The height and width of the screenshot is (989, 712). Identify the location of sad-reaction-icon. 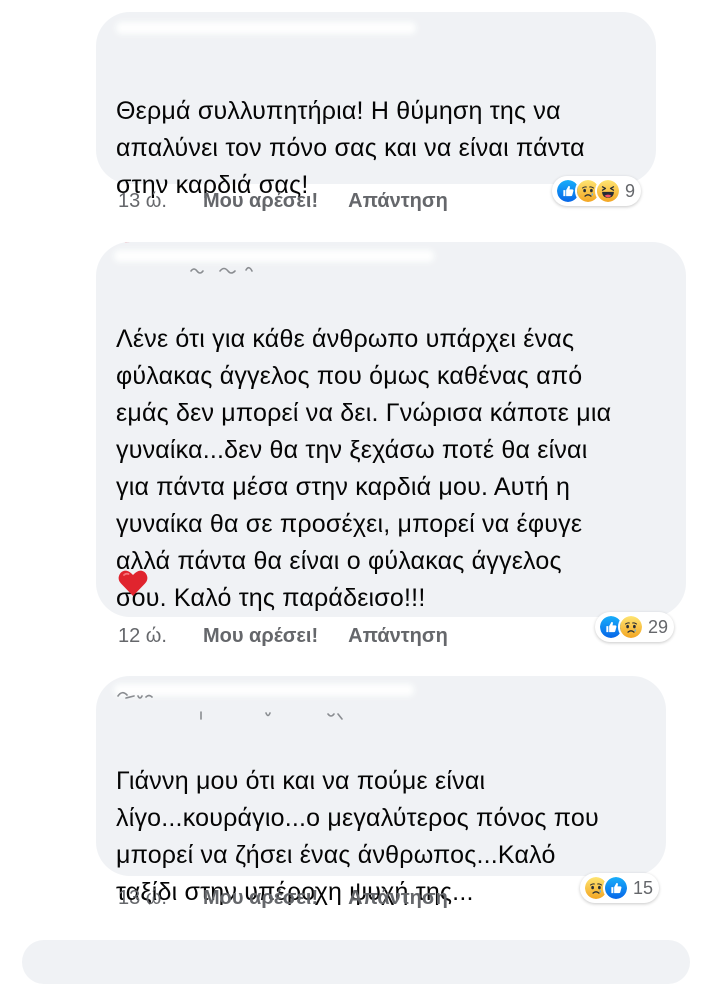
(631, 627).